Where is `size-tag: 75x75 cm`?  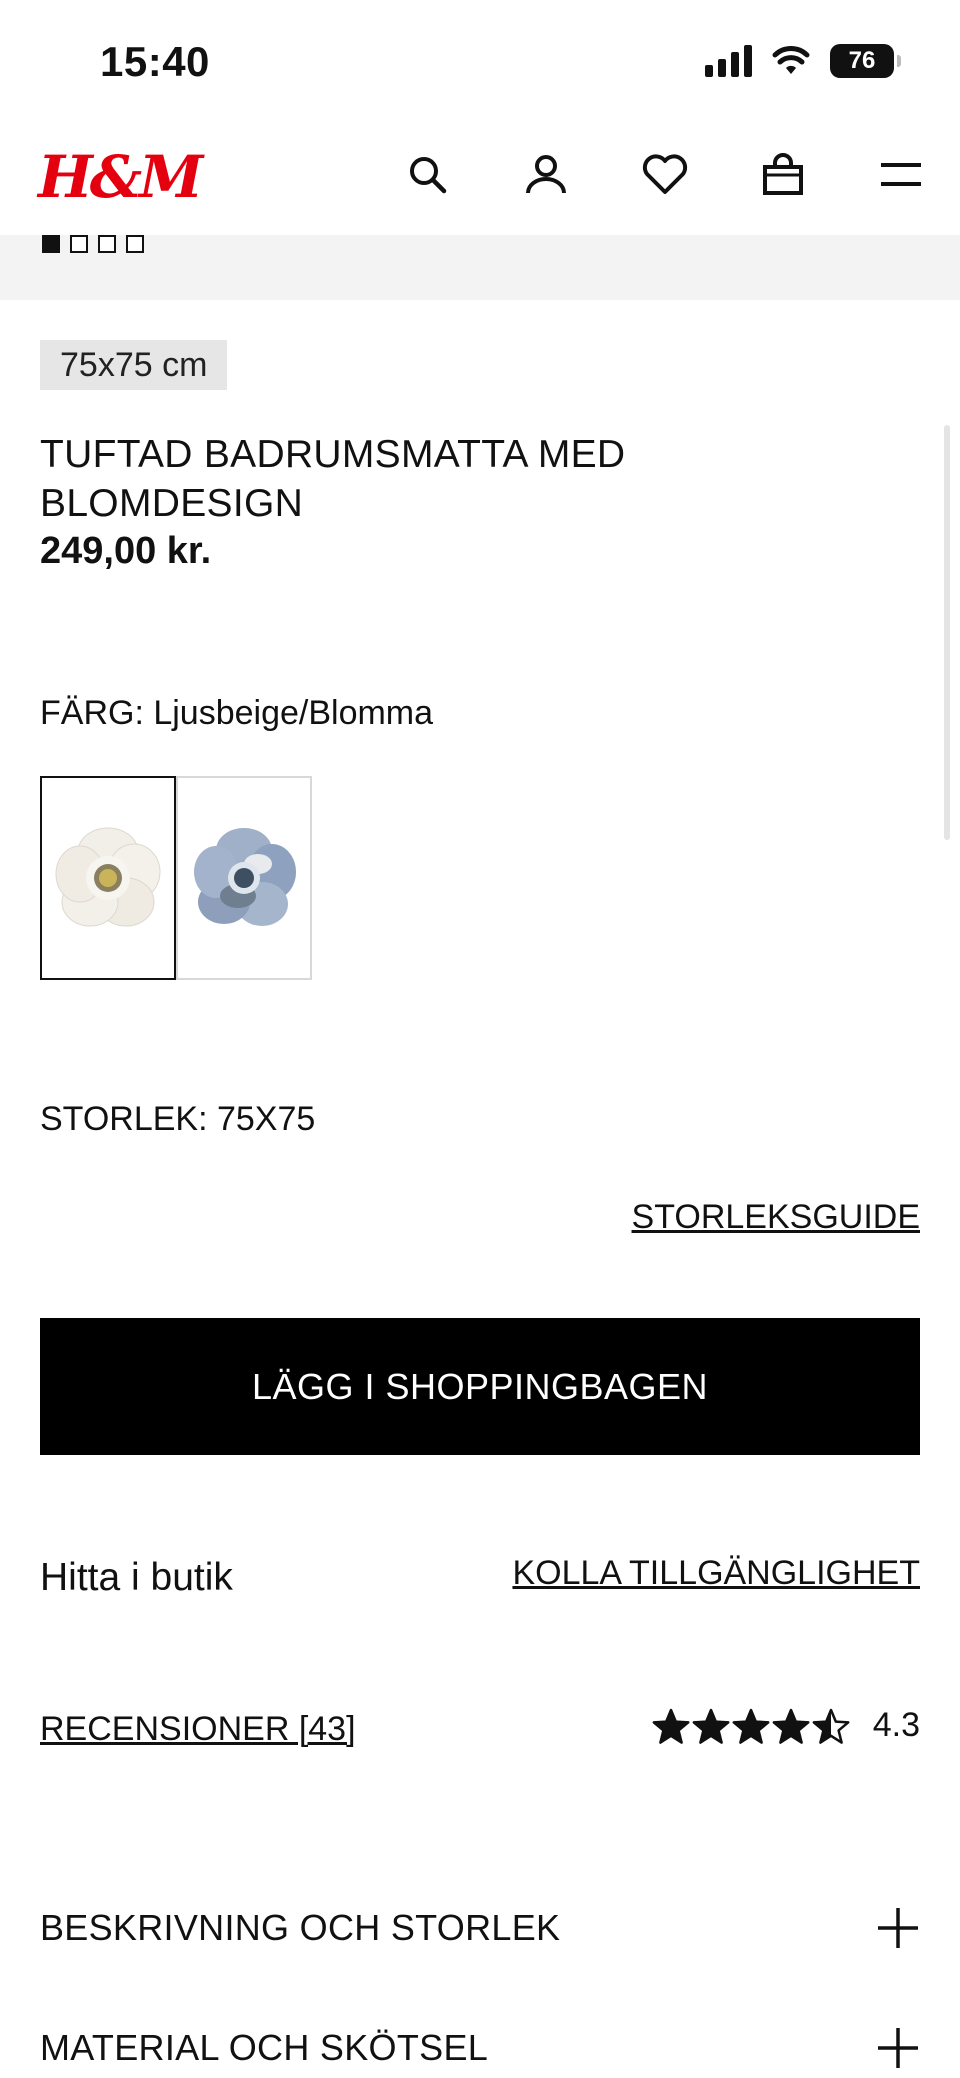
size-tag: 75x75 cm is located at coordinates (134, 365).